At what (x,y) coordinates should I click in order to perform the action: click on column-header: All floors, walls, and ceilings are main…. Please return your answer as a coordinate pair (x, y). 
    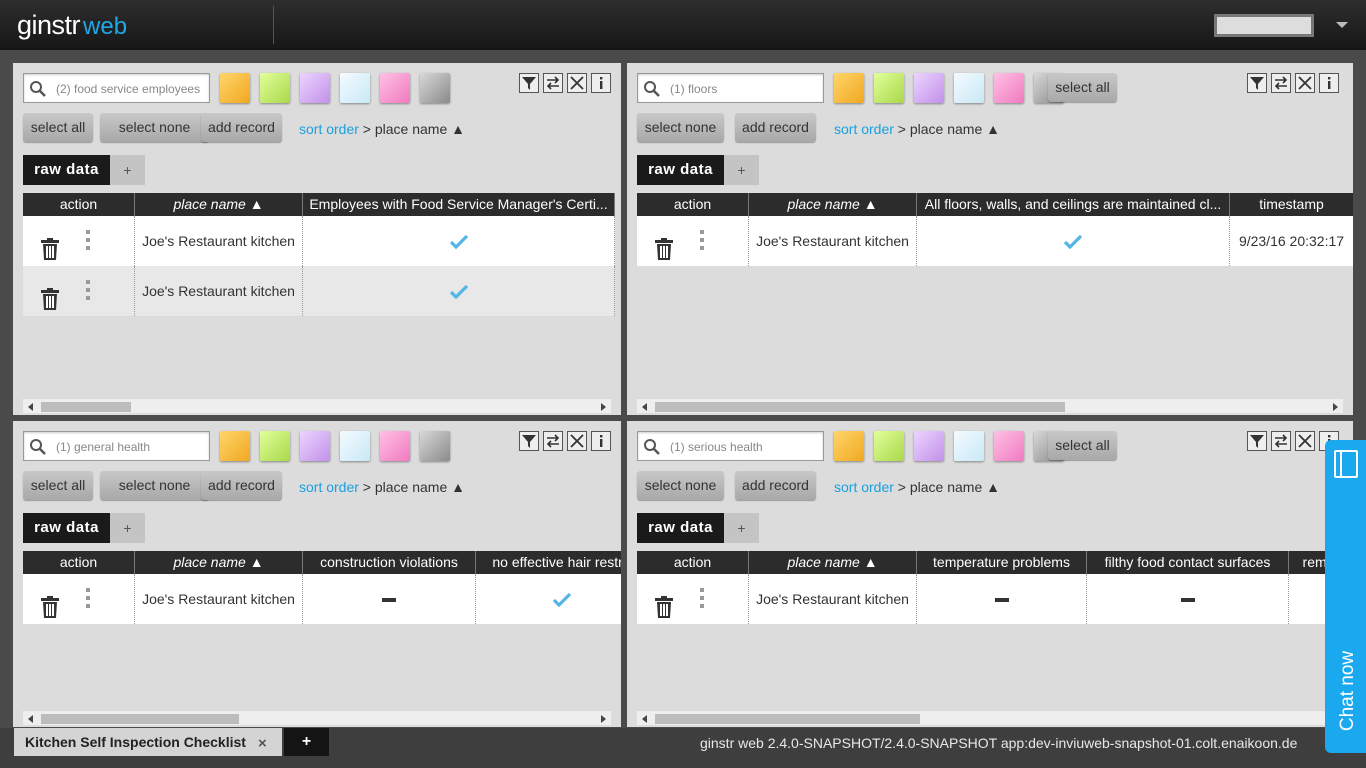
    Looking at the image, I should click on (1073, 204).